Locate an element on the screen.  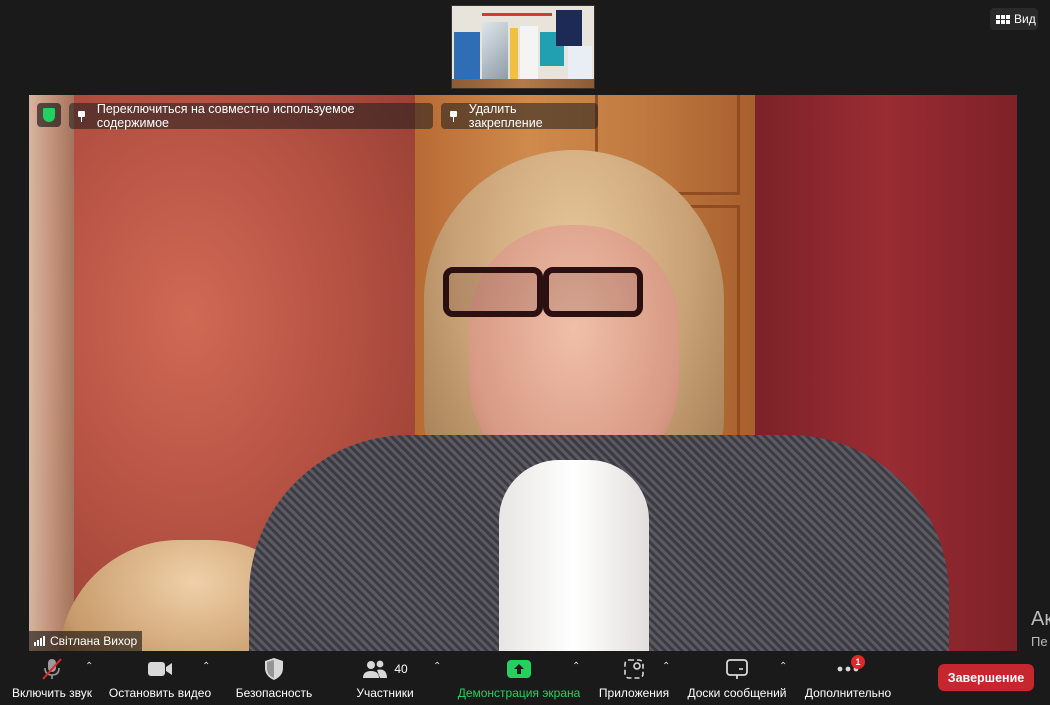
video-person-sweater is located at coordinates (574, 555).